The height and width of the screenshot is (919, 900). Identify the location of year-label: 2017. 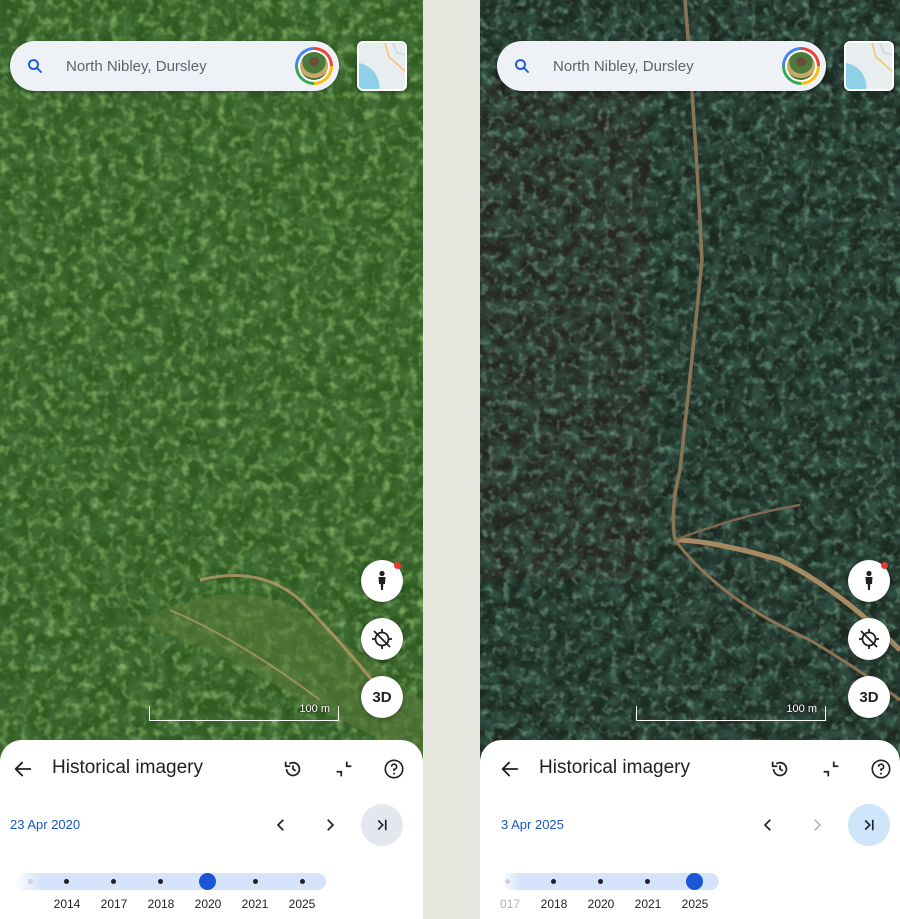
(114, 904).